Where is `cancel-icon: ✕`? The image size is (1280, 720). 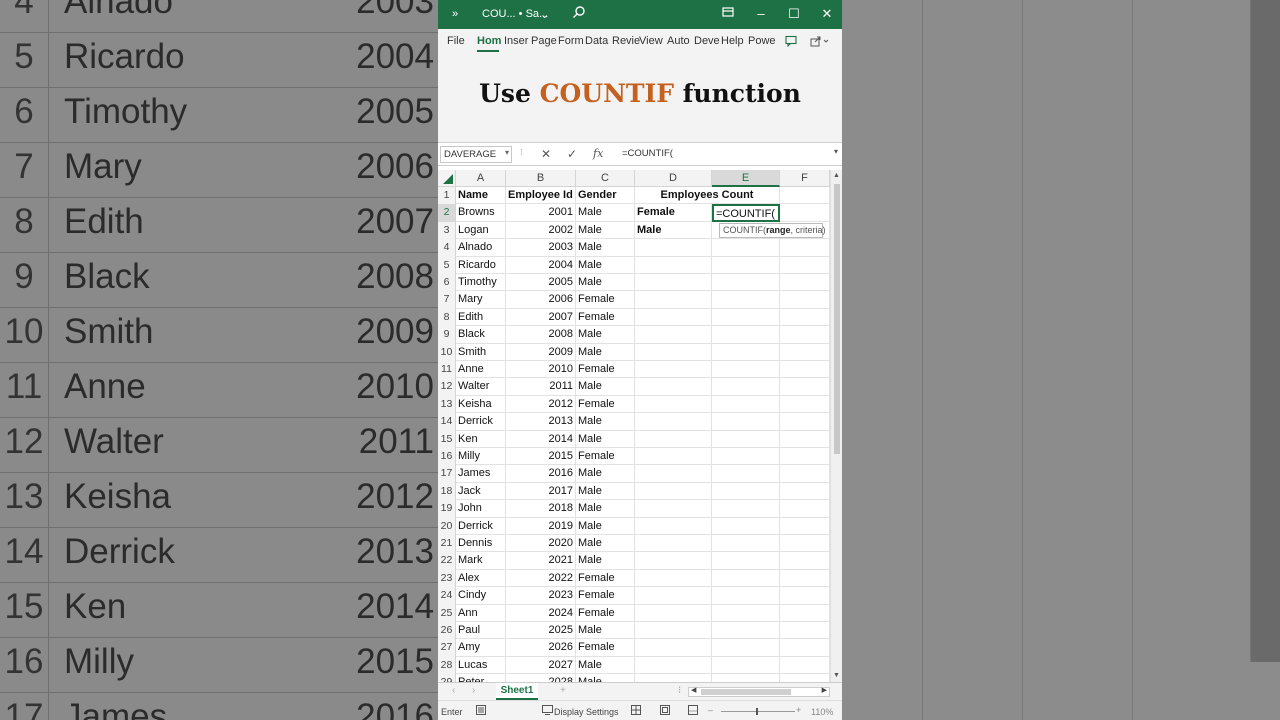
cancel-icon: ✕ is located at coordinates (546, 154).